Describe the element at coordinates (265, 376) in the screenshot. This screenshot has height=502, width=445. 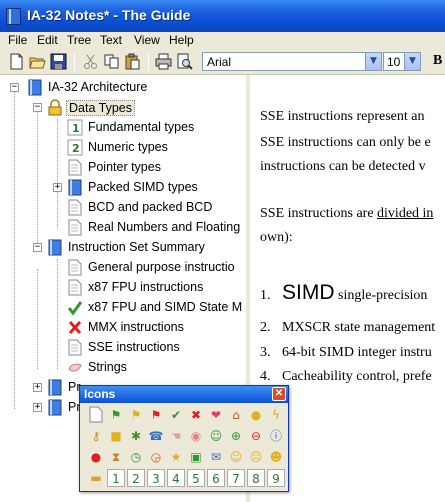
I see `list-number: 4.` at that location.